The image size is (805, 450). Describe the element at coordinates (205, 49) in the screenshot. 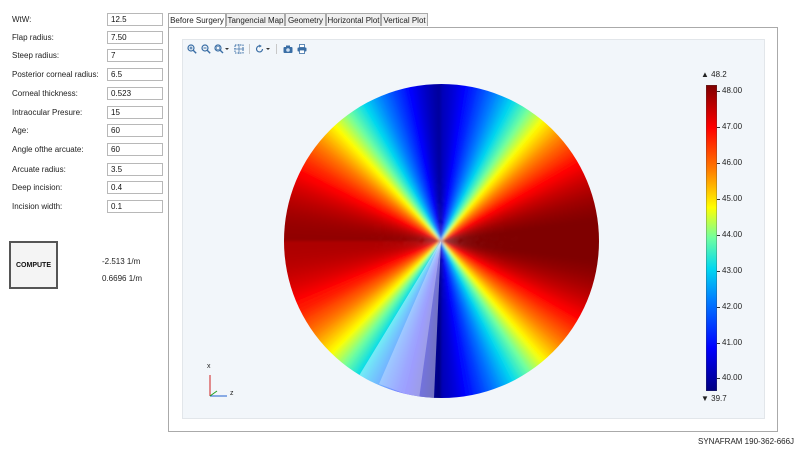

I see `zoom-out-icon` at that location.